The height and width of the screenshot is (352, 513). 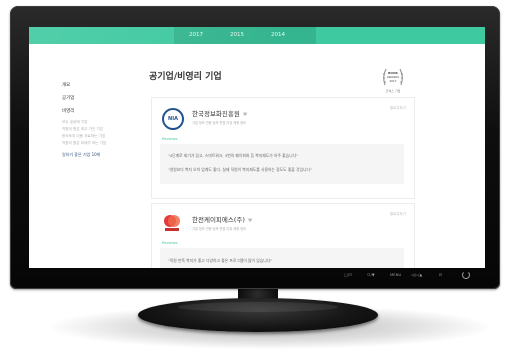 What do you see at coordinates (66, 85) in the screenshot?
I see `sidebar-item-overview: 개요` at bounding box center [66, 85].